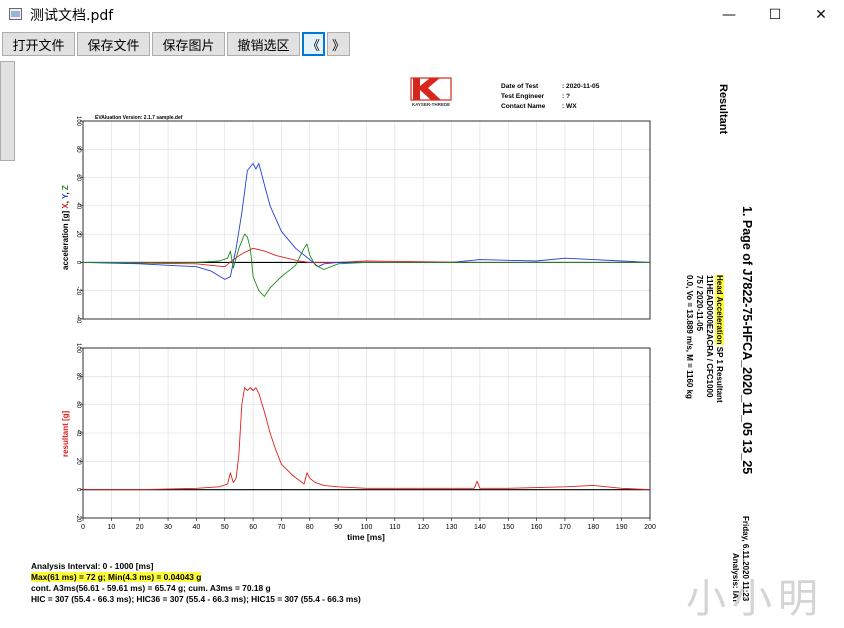 Image resolution: width=844 pixels, height=628 pixels. I want to click on x-tick-label: 110, so click(394, 527).